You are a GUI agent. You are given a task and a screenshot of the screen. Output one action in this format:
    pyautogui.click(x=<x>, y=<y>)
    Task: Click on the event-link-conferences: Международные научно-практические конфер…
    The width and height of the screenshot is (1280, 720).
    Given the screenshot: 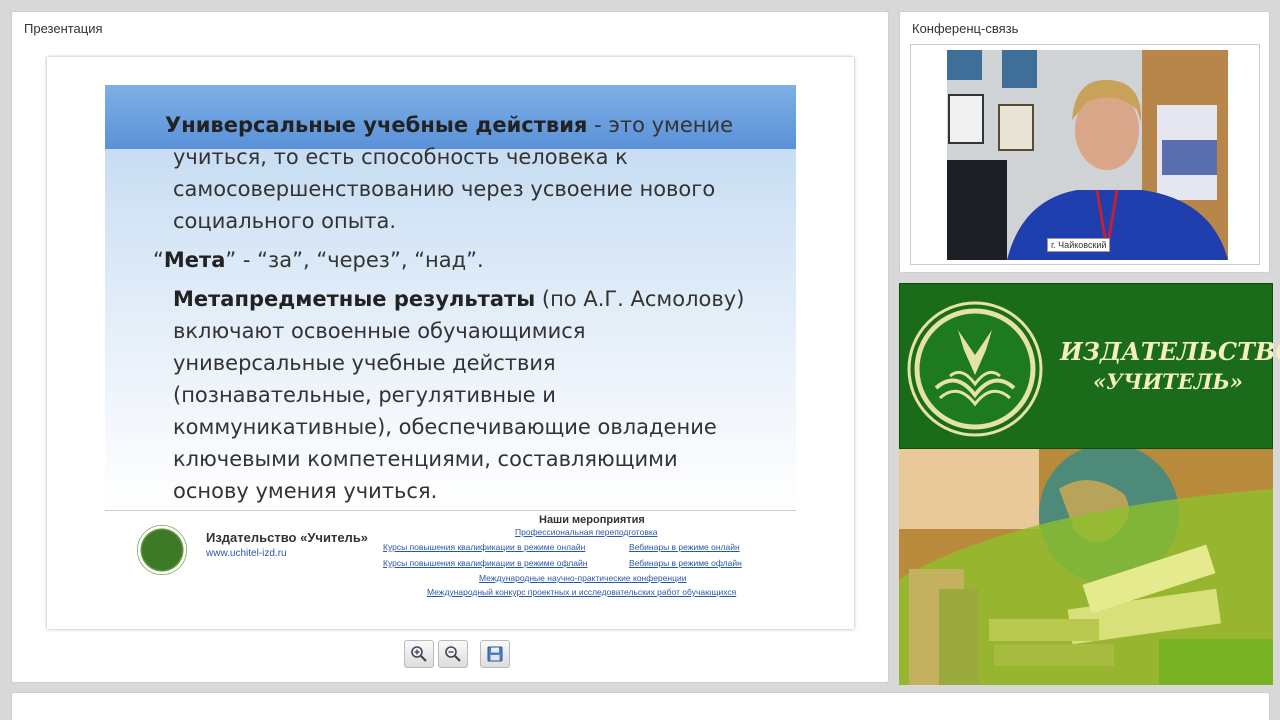 What is the action you would take?
    pyautogui.click(x=582, y=578)
    